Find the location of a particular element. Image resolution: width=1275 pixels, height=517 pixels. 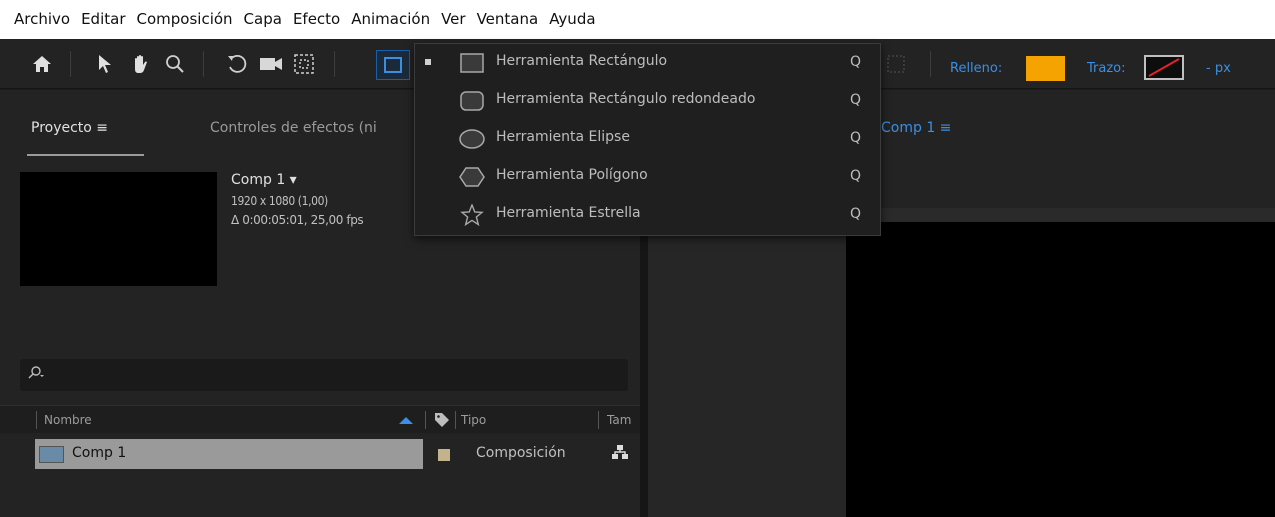

rounded-rectangle-icon is located at coordinates (472, 101).